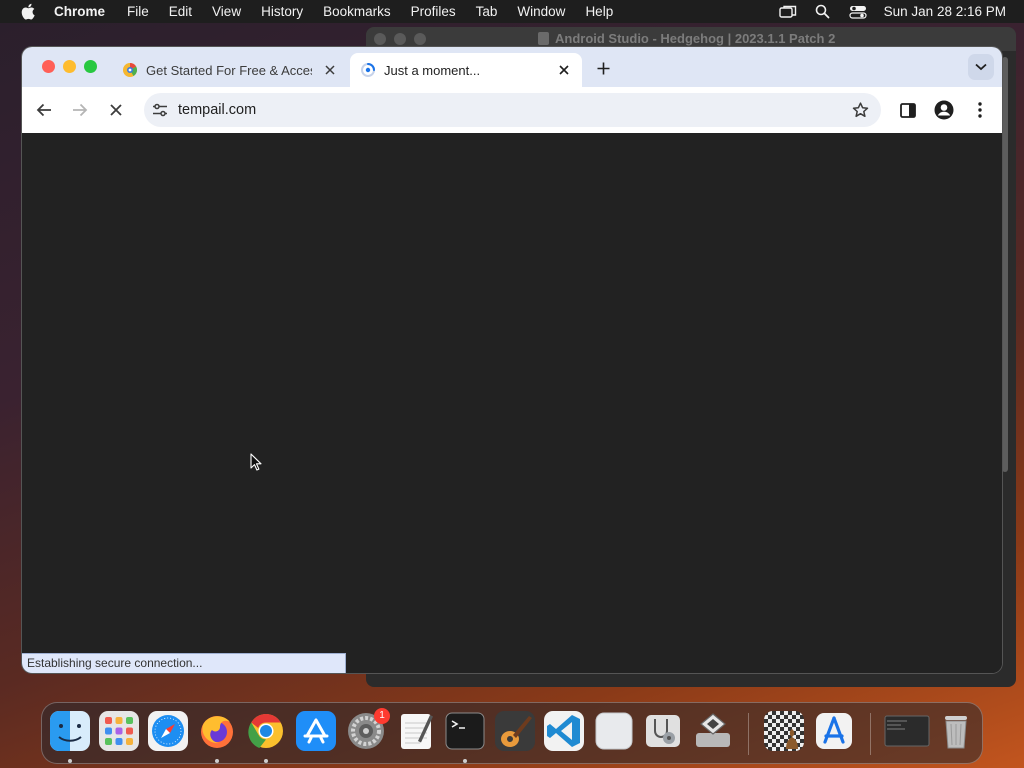 The image size is (1024, 768). I want to click on finder-icon, so click(70, 731).